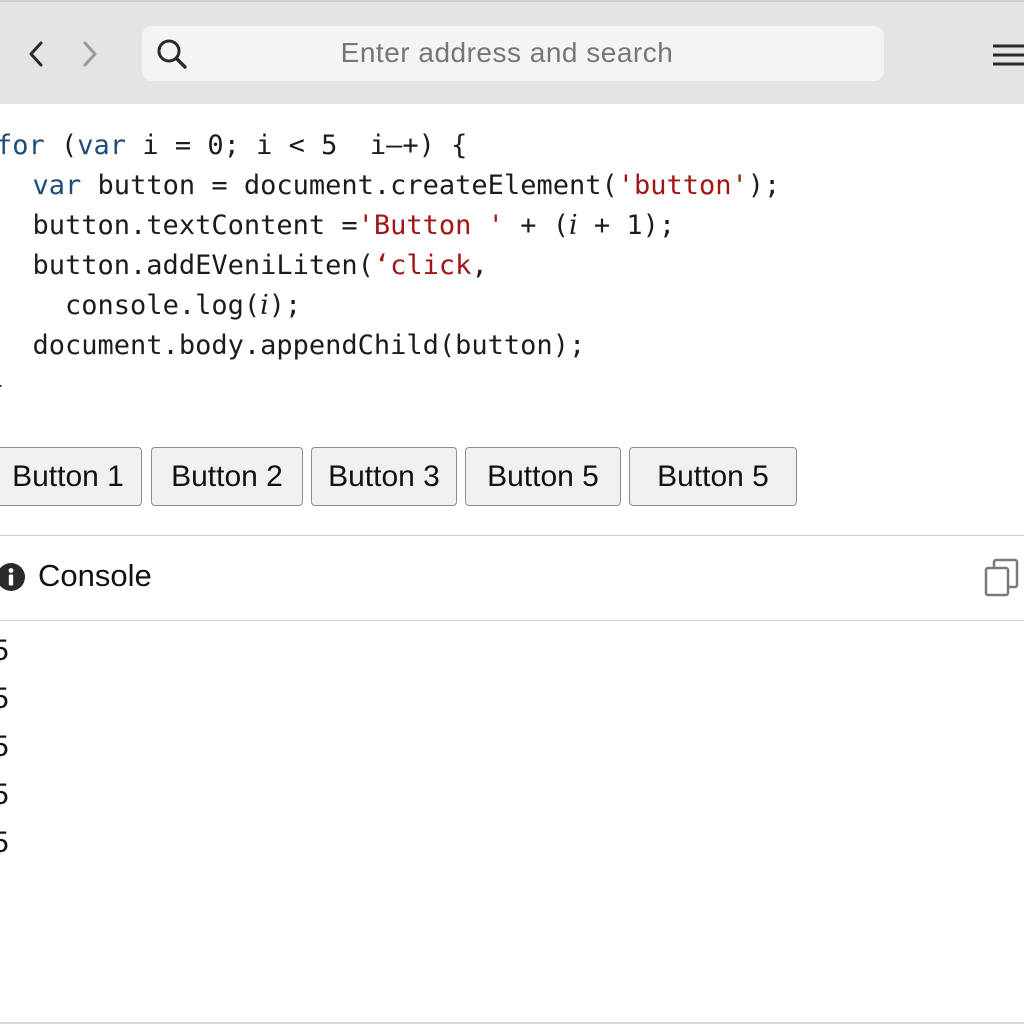 The height and width of the screenshot is (1024, 1024). Describe the element at coordinates (71, 476) in the screenshot. I see `demo-button-1: Button 1` at that location.